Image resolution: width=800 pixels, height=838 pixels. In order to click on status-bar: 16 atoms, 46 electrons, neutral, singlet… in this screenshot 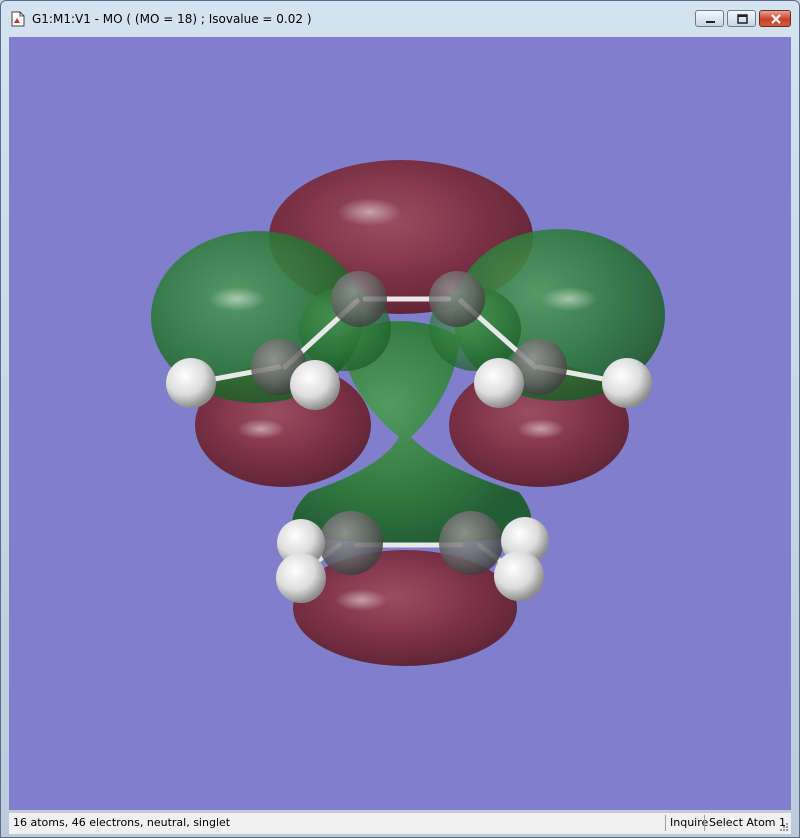, I will do `click(400, 823)`.